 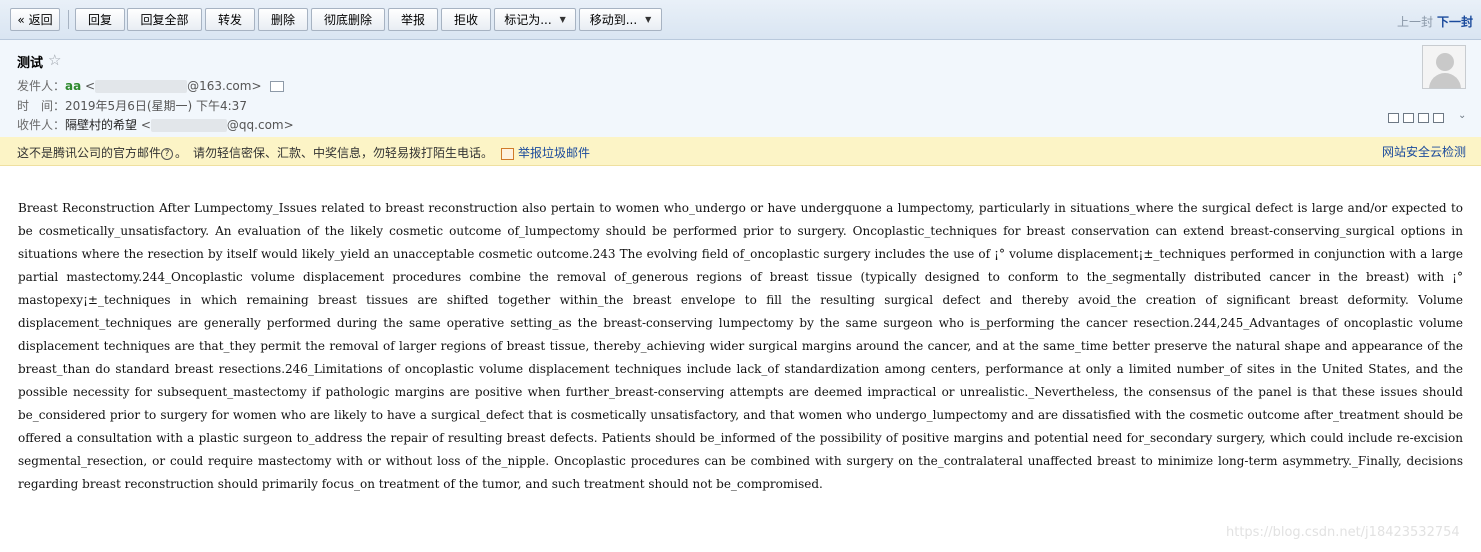 I want to click on delete-permanently-button: 彻底删除, so click(x=348, y=19).